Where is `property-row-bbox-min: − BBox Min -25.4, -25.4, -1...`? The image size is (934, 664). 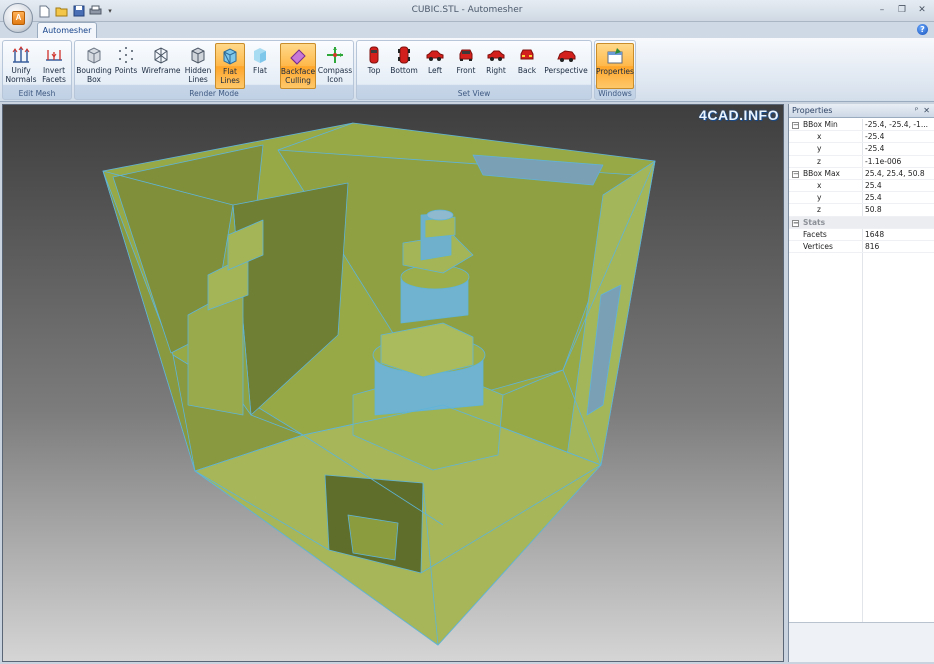
property-row-bbox-min: − BBox Min -25.4, -25.4, -1... is located at coordinates (861, 125).